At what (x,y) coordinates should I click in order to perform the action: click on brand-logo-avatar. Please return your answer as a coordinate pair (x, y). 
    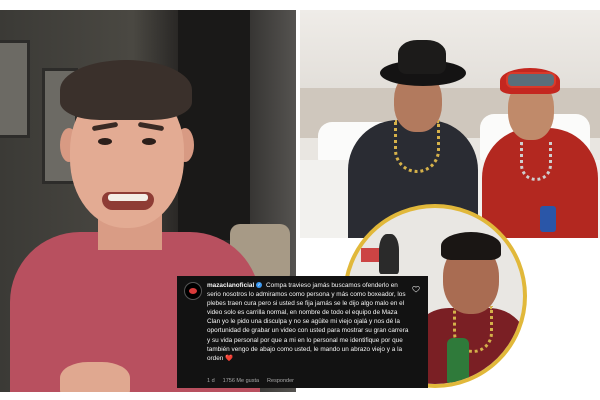
    Looking at the image, I should click on (193, 291).